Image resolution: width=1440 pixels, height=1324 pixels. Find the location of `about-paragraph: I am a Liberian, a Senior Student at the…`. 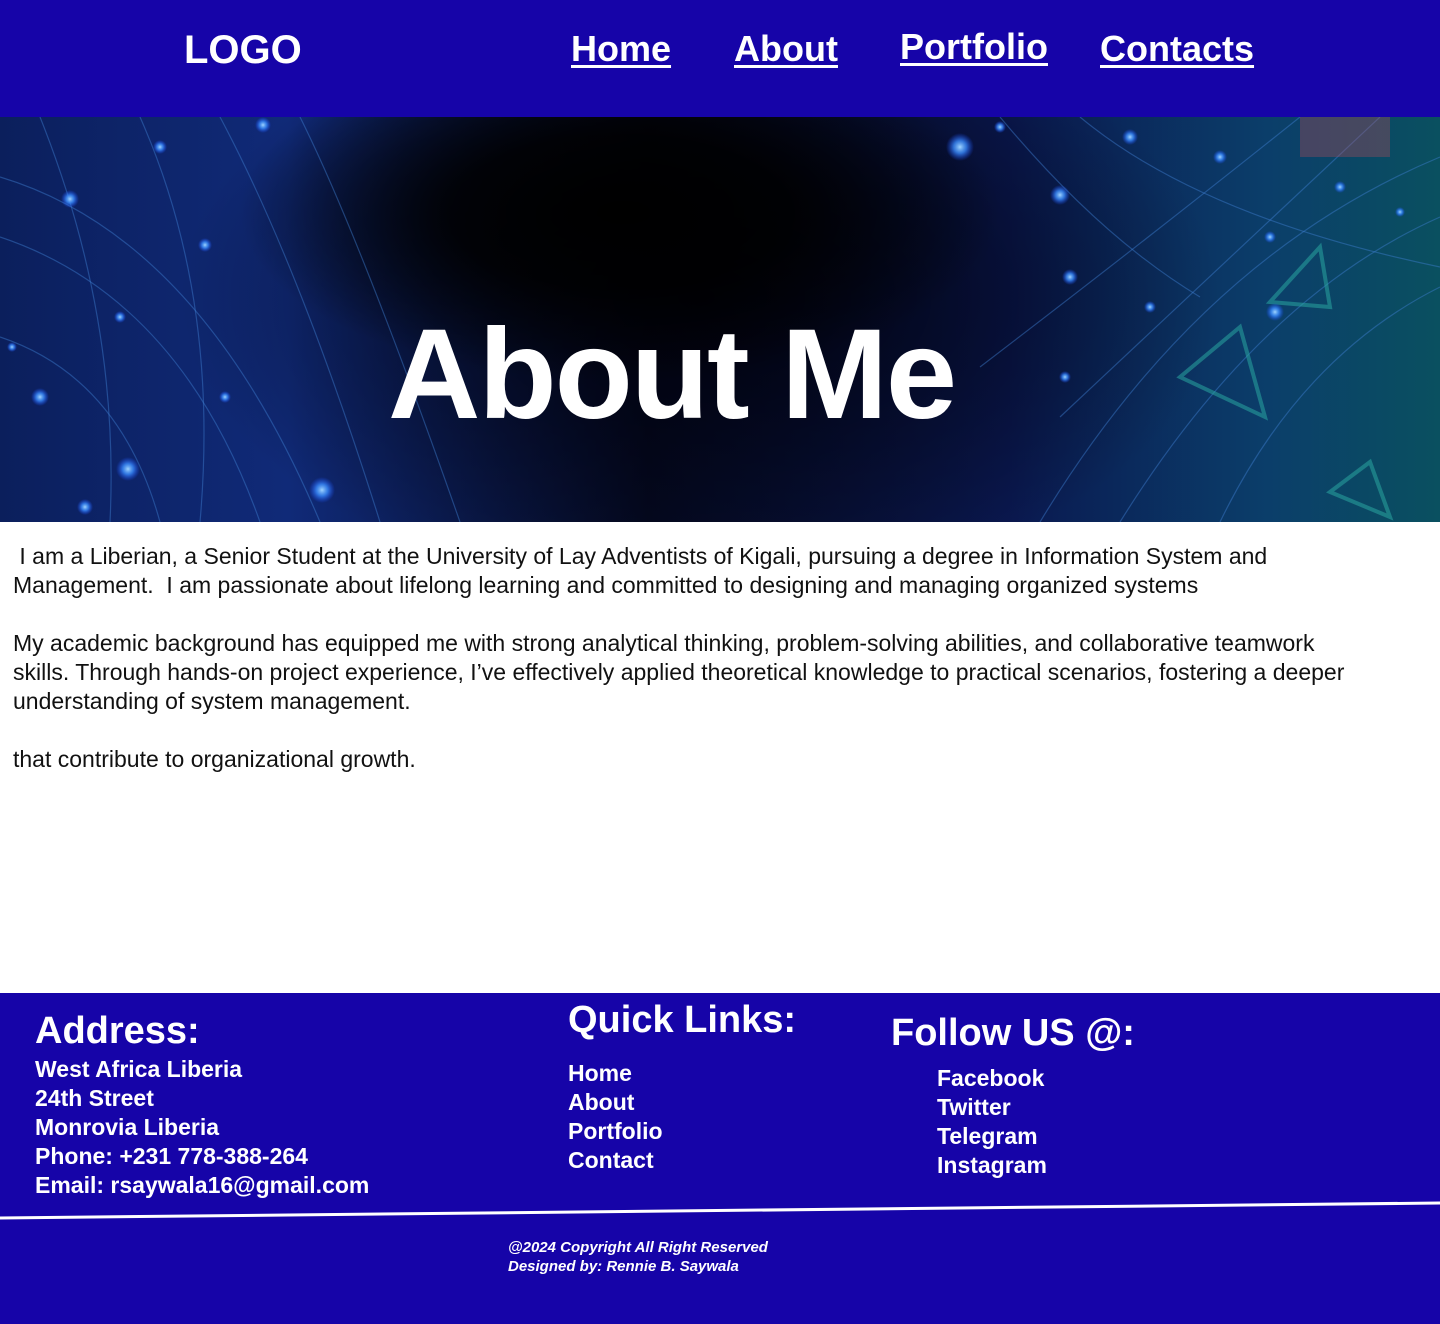

about-paragraph: I am a Liberian, a Senior Student at the… is located at coordinates (643, 570).